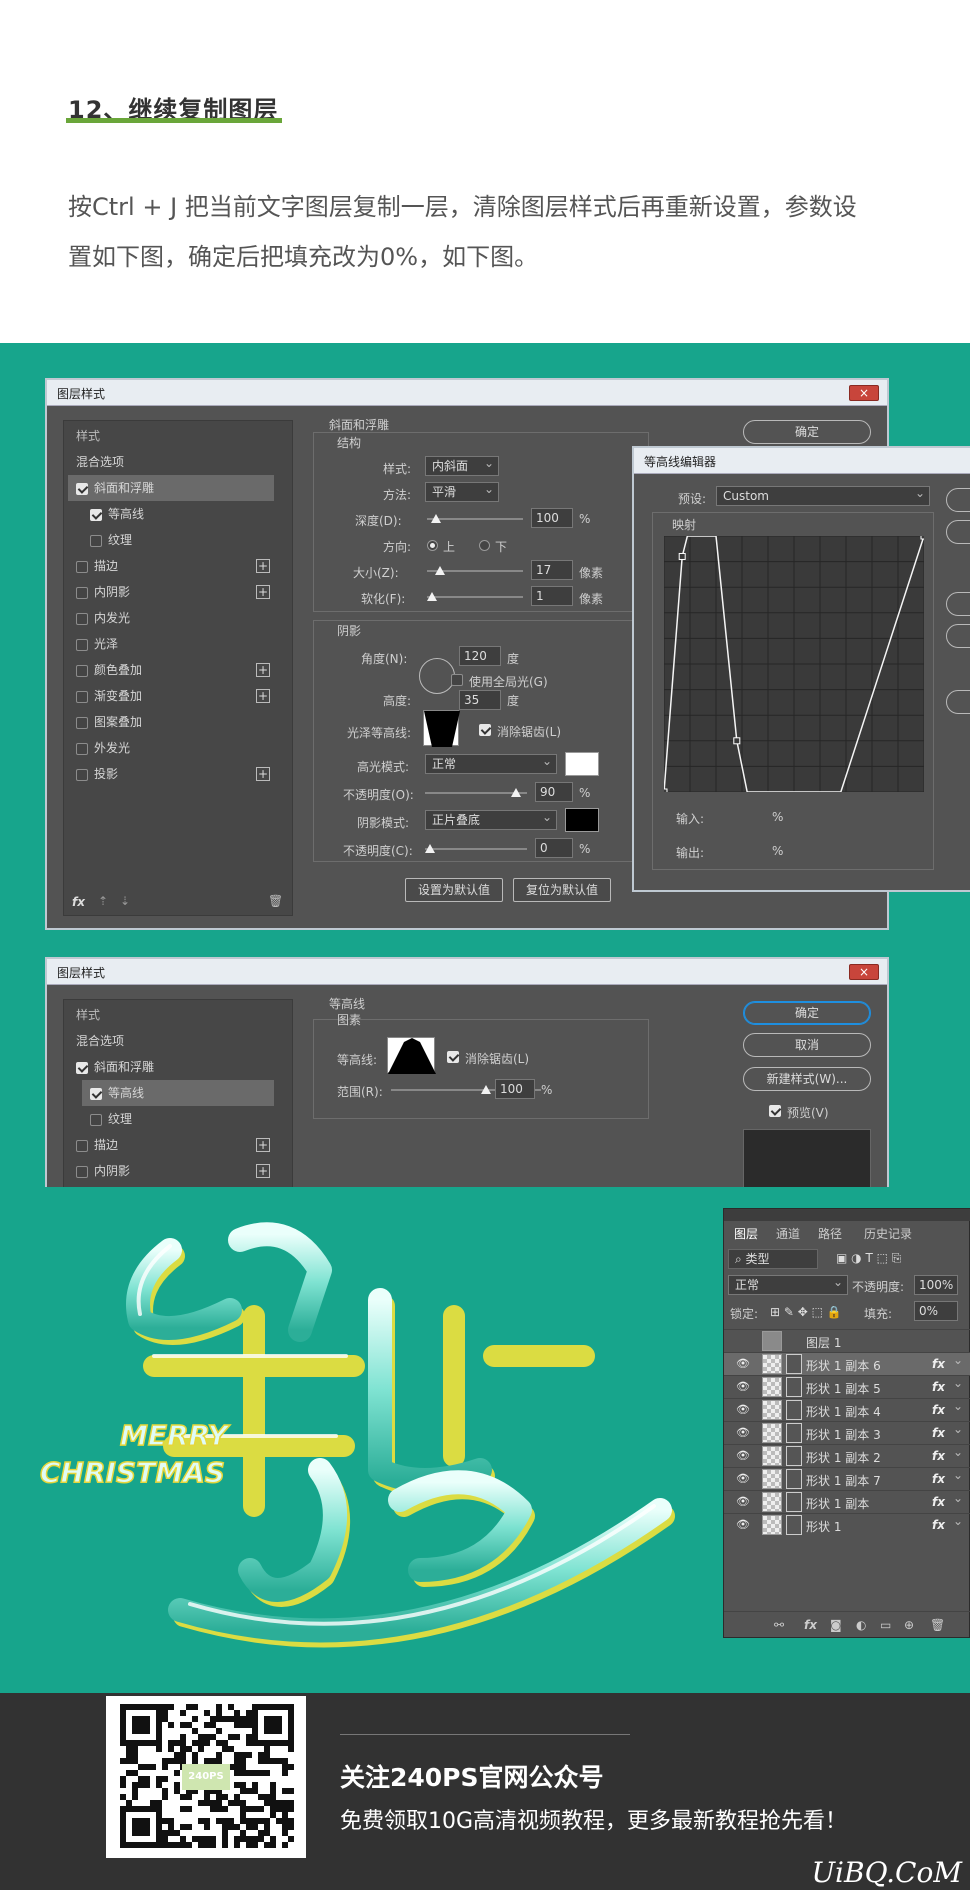  What do you see at coordinates (475, 597) in the screenshot?
I see `soften-slider` at bounding box center [475, 597].